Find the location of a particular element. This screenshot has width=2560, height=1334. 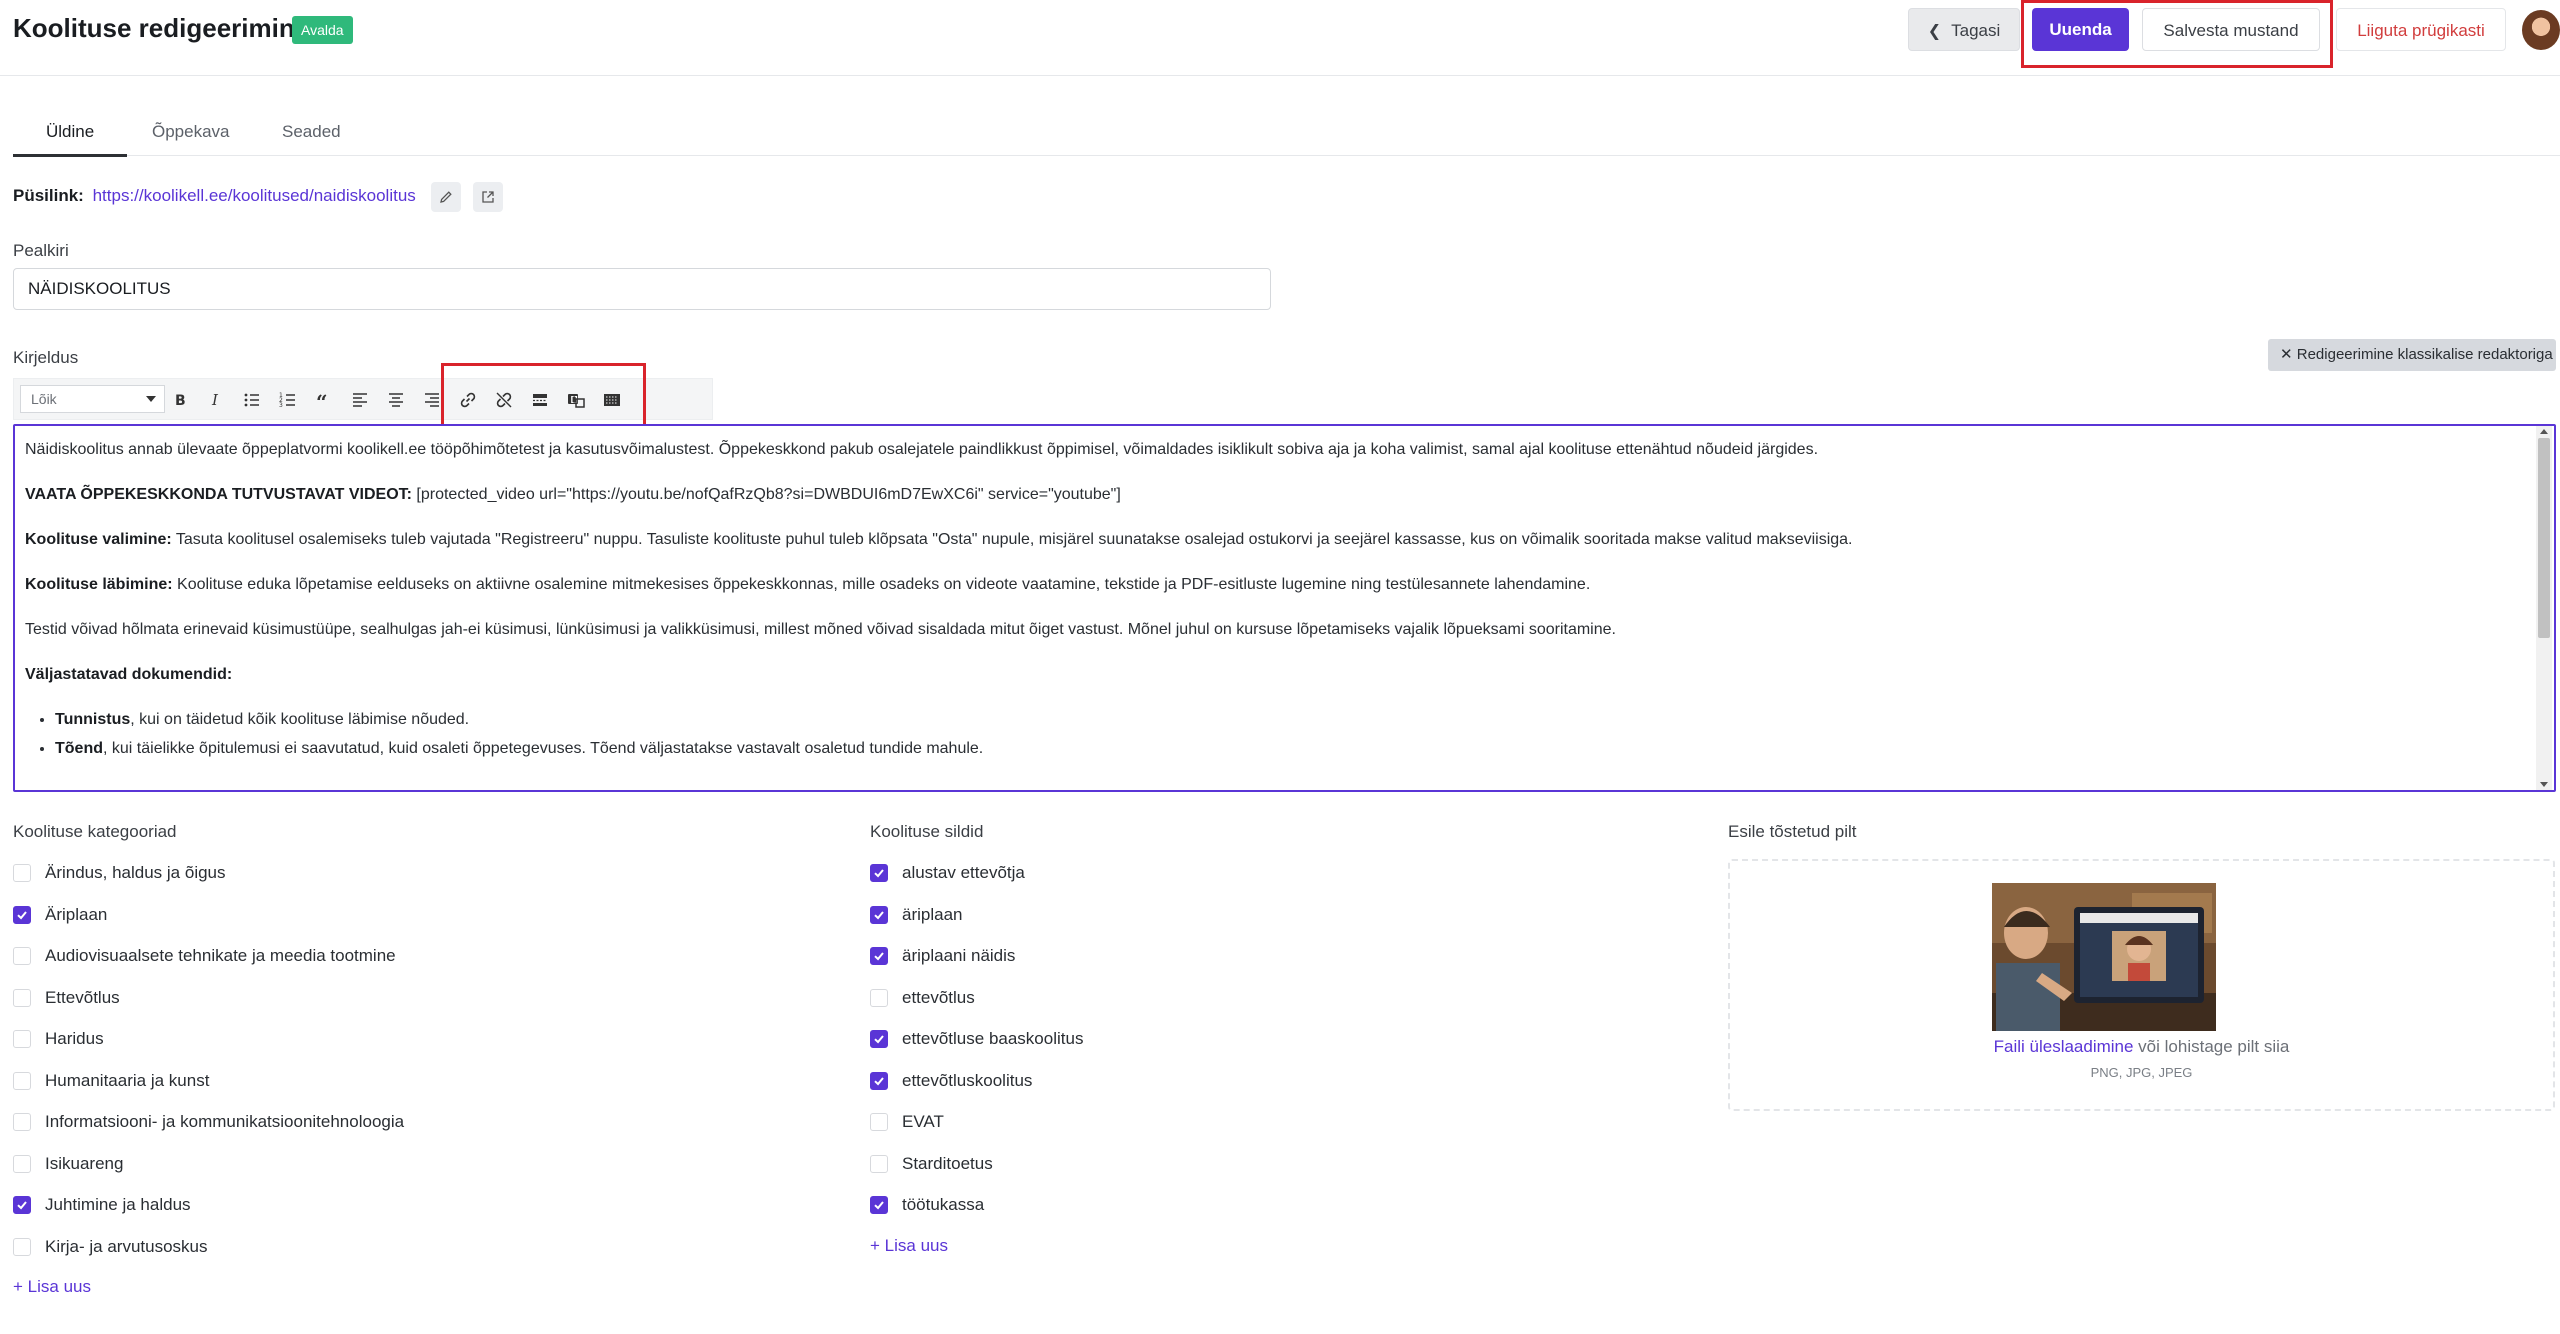

bullet-list-button is located at coordinates (252, 400).